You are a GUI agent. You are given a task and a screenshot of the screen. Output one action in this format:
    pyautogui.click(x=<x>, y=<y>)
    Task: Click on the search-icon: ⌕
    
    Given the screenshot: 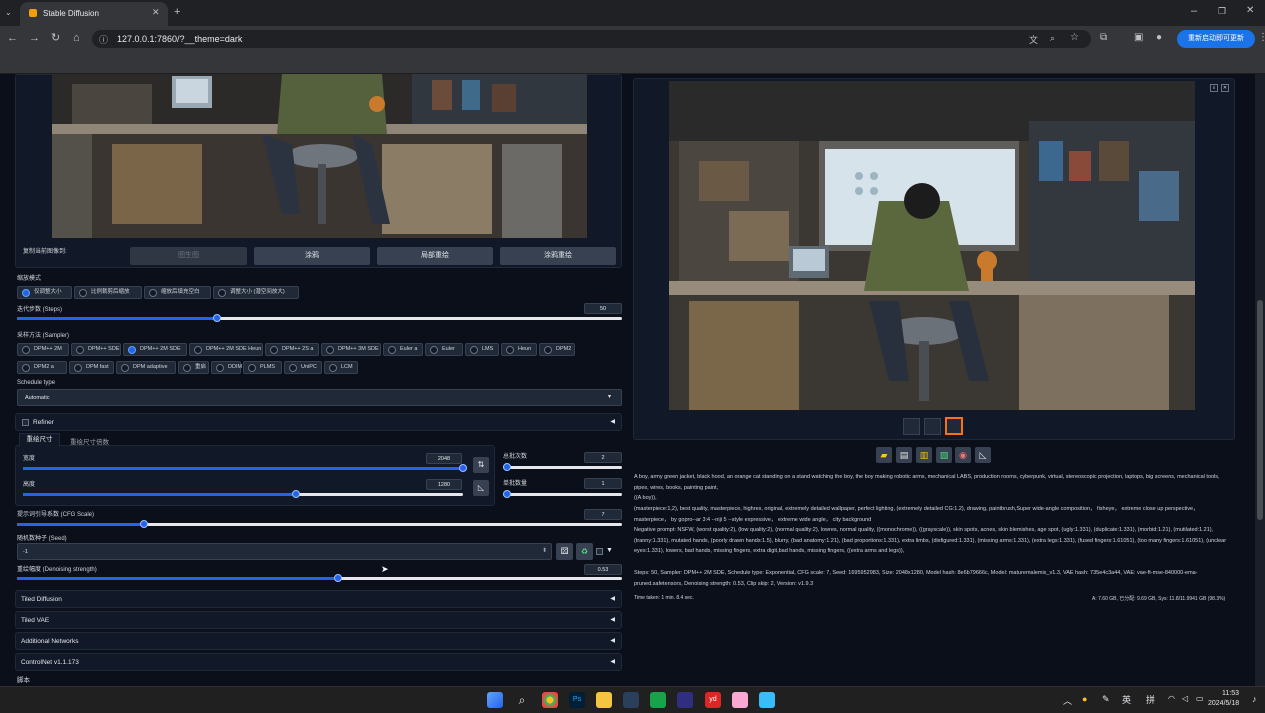 What is the action you would take?
    pyautogui.click(x=522, y=700)
    